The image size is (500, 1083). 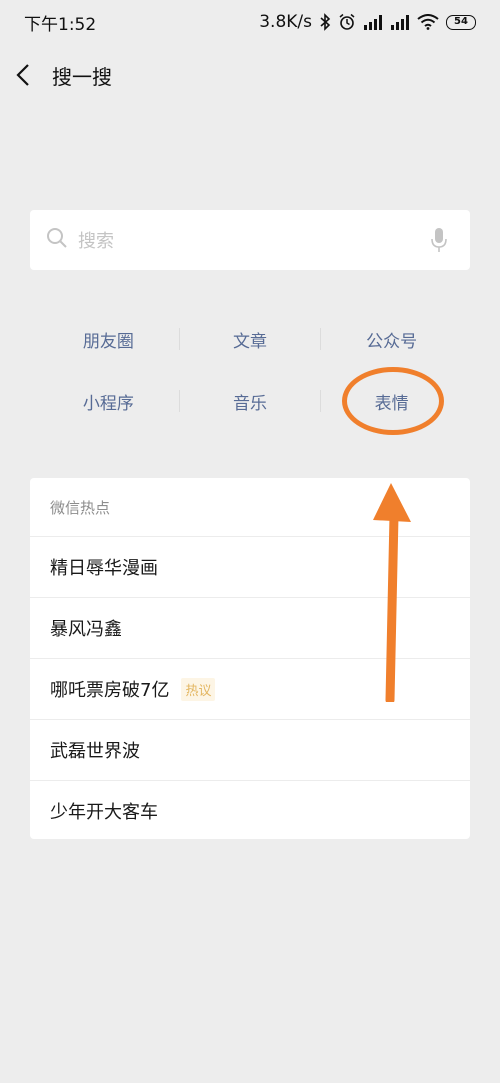 I want to click on search-icon, so click(x=57, y=240).